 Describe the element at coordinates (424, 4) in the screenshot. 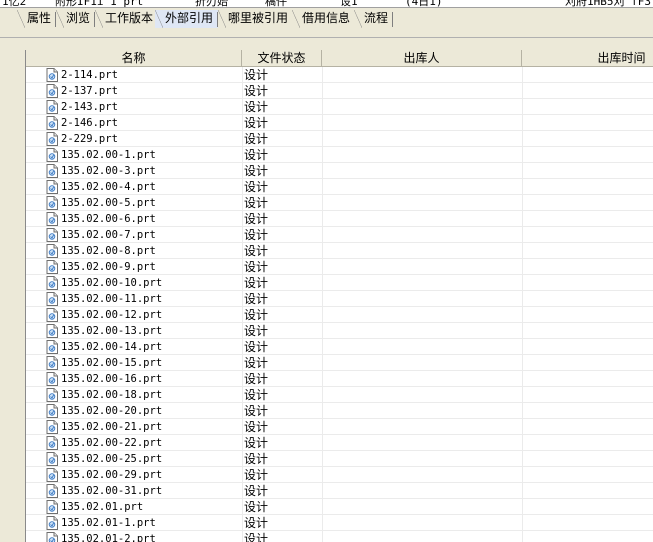

I see `strip-text: (4日1)` at that location.